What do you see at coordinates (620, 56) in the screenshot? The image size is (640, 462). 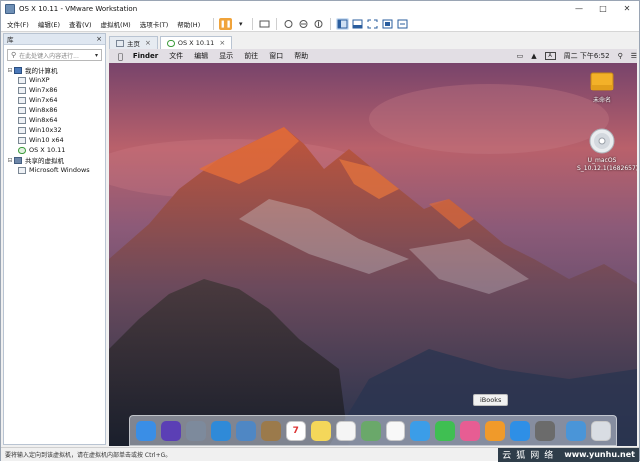 I see `spotlight-icon: ⚲` at bounding box center [620, 56].